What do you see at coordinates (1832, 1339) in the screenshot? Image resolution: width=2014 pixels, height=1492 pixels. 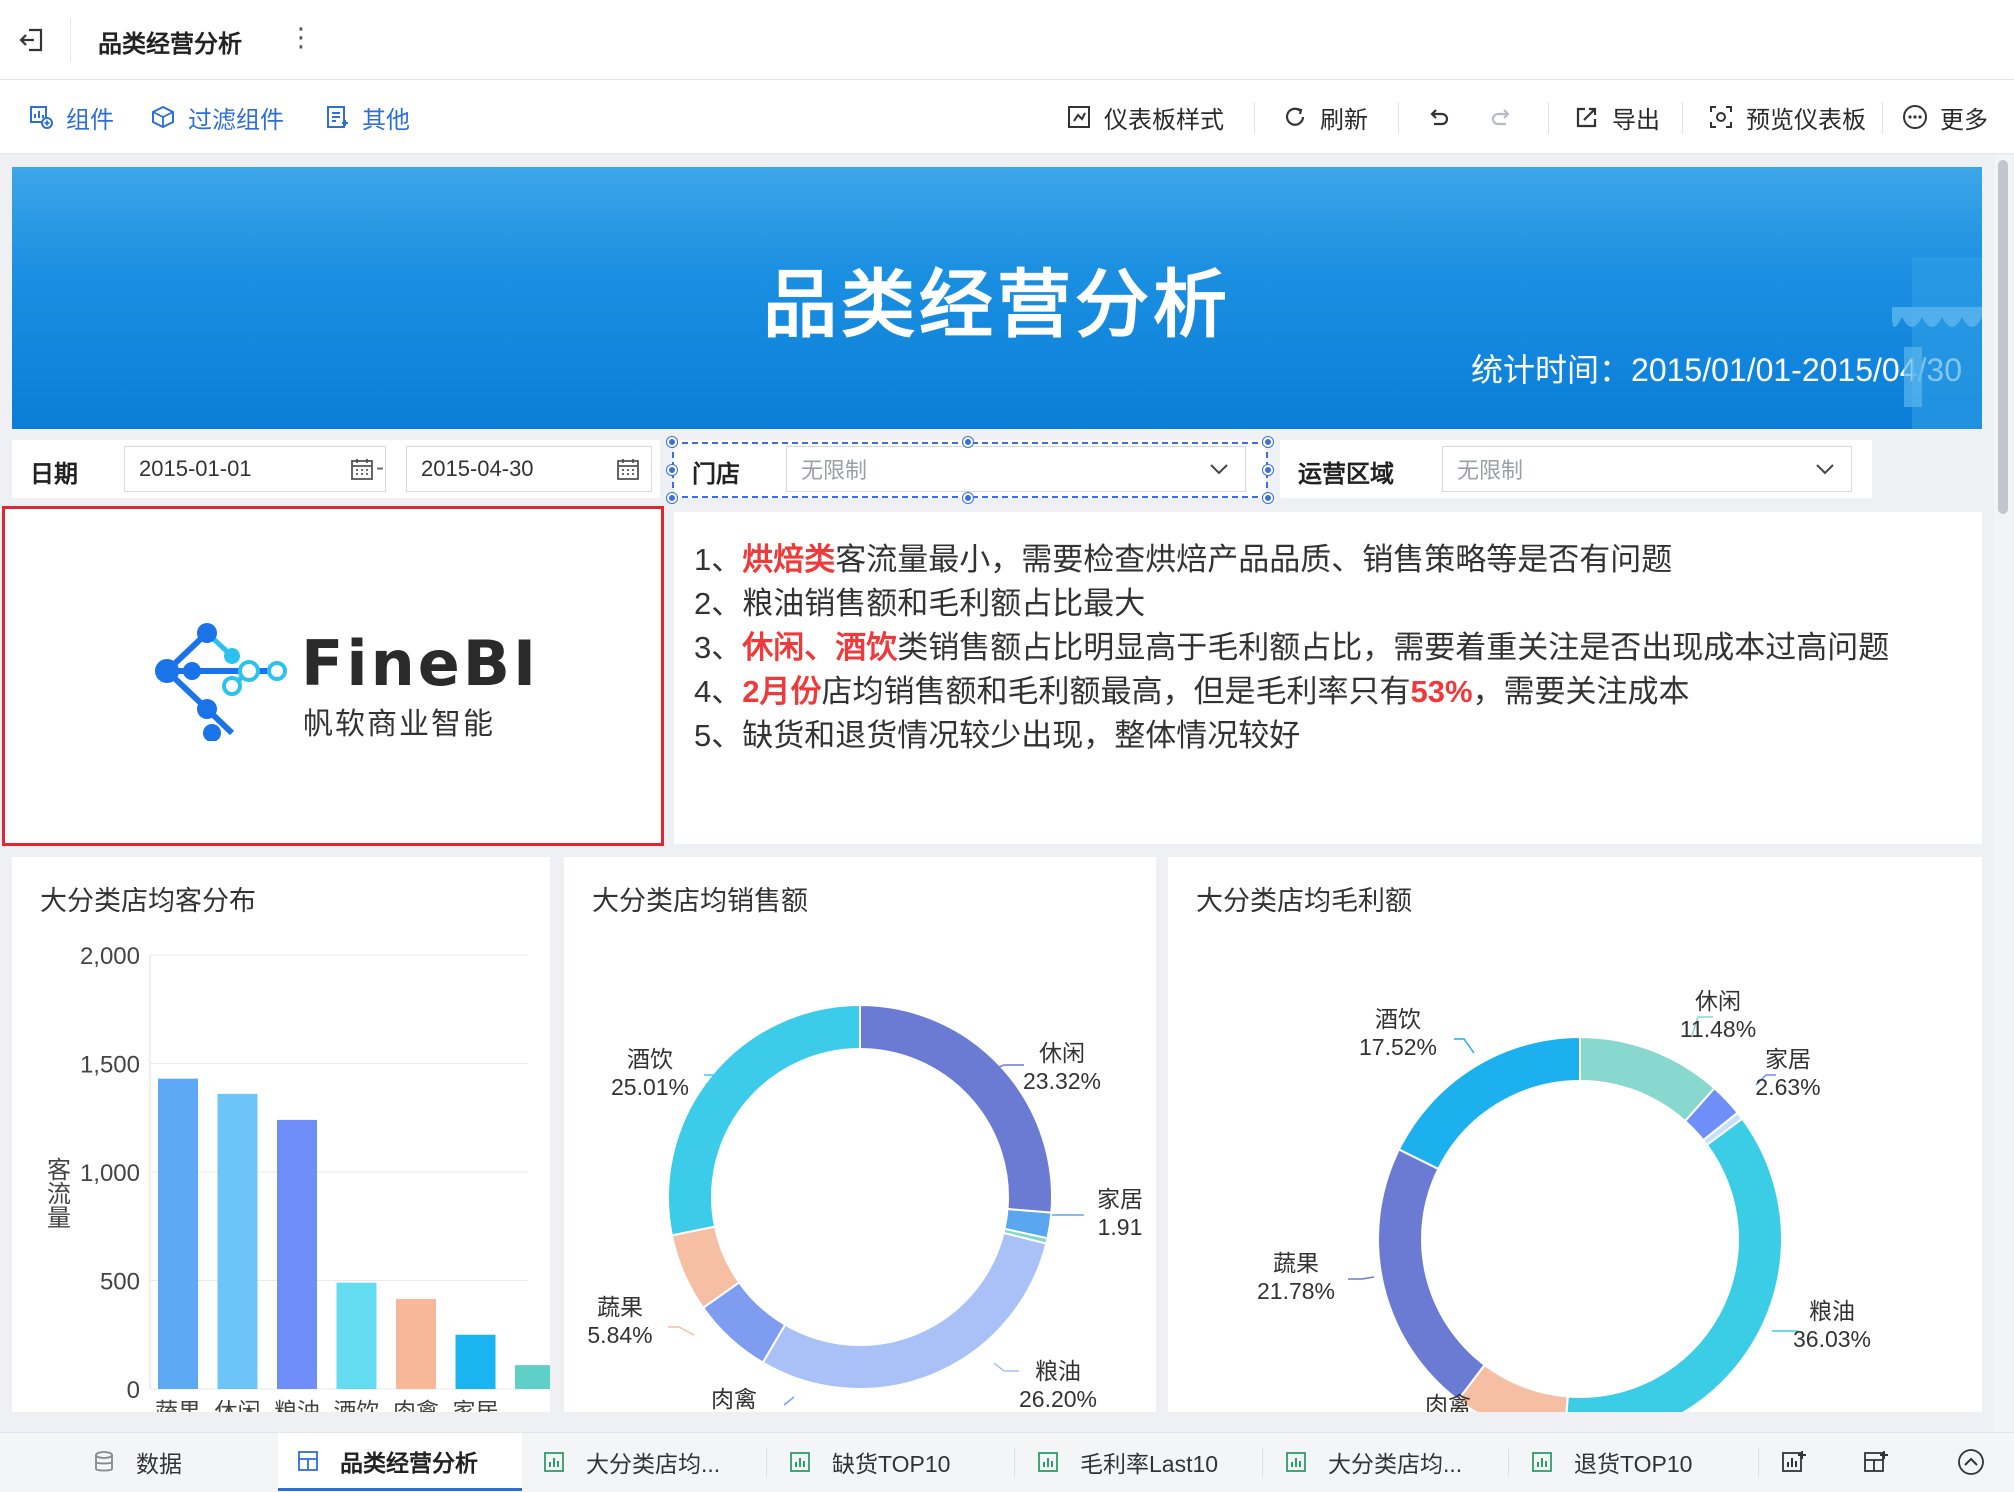 I see `slice-value-label: 36.03%` at bounding box center [1832, 1339].